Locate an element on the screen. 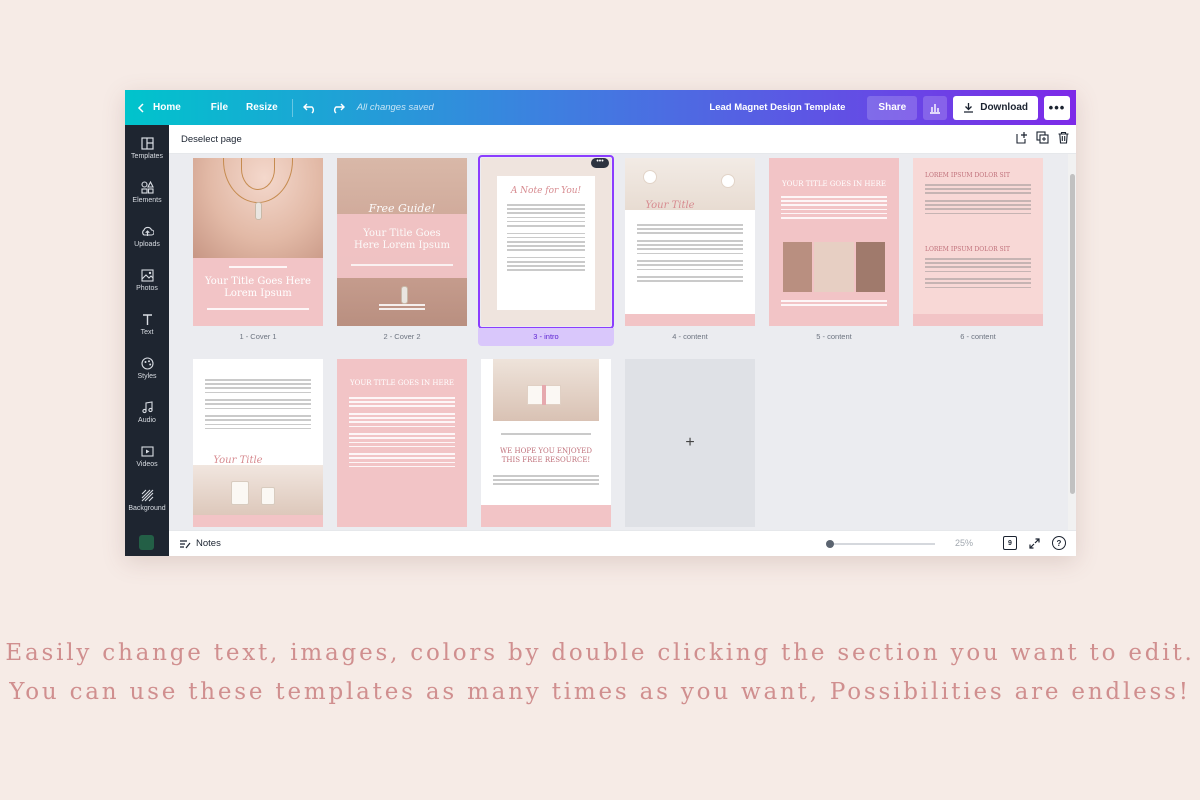 The image size is (1200, 800). download-button: Download is located at coordinates (995, 107).